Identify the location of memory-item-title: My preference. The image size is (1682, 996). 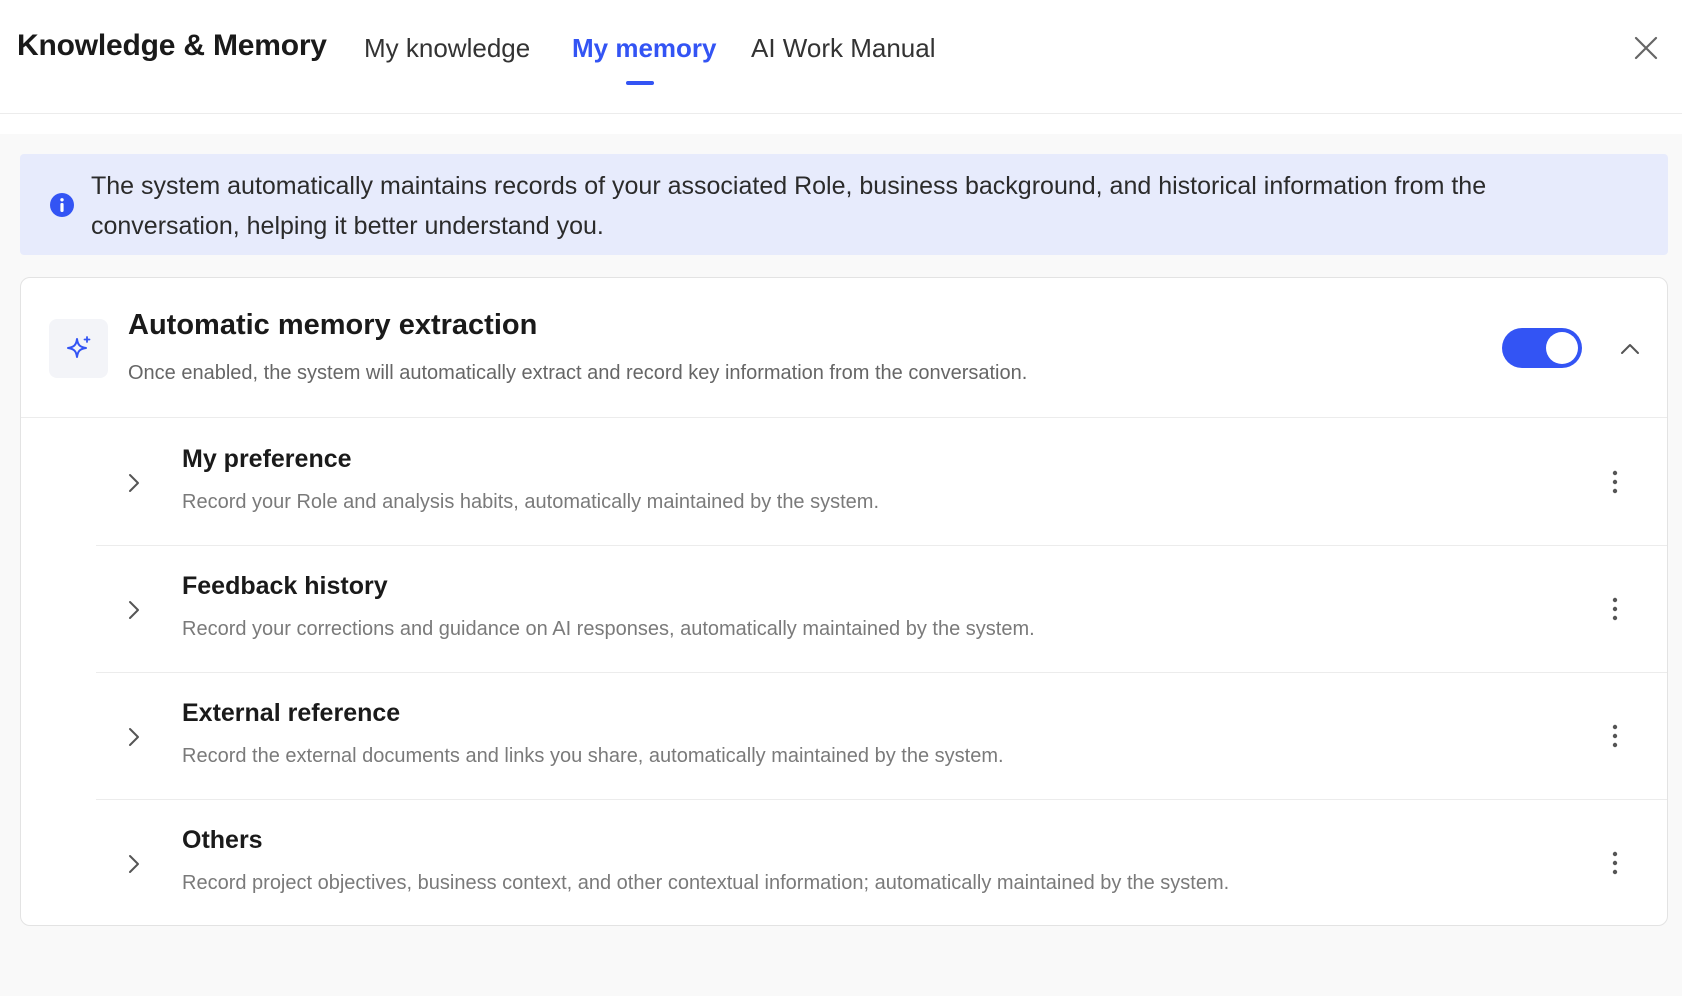
(267, 459).